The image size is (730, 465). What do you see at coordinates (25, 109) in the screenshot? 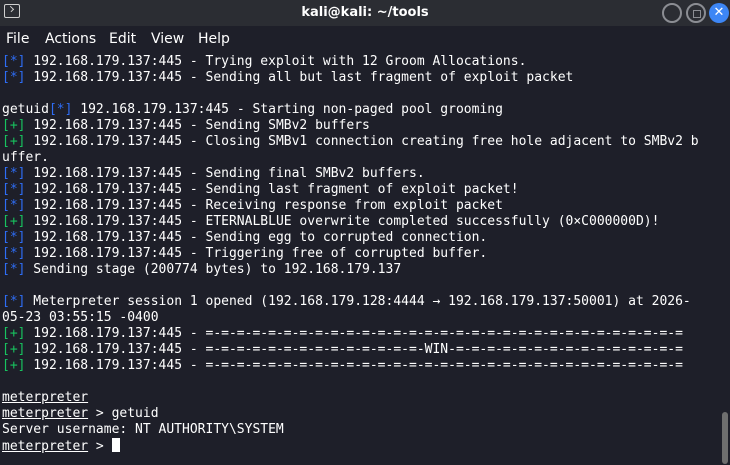
I see `typed-ahead-text: getuid` at bounding box center [25, 109].